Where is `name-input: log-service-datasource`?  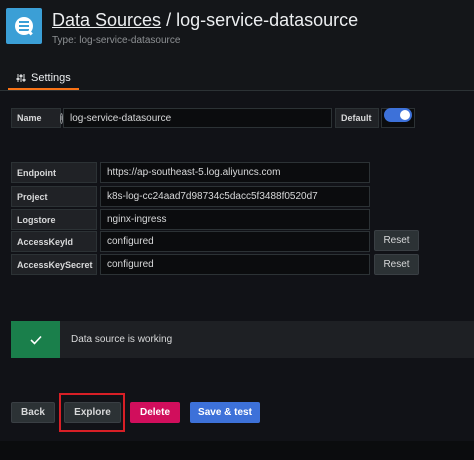
name-input: log-service-datasource is located at coordinates (197, 118).